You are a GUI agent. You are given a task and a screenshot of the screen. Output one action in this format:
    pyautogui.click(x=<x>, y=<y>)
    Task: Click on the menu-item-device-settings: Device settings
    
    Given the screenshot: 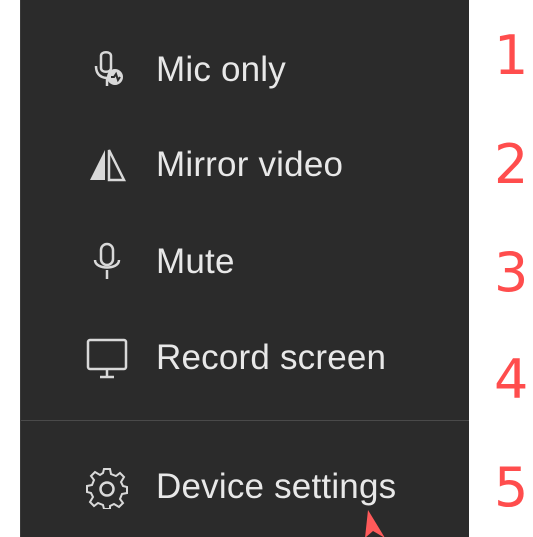 What is the action you would take?
    pyautogui.click(x=245, y=487)
    